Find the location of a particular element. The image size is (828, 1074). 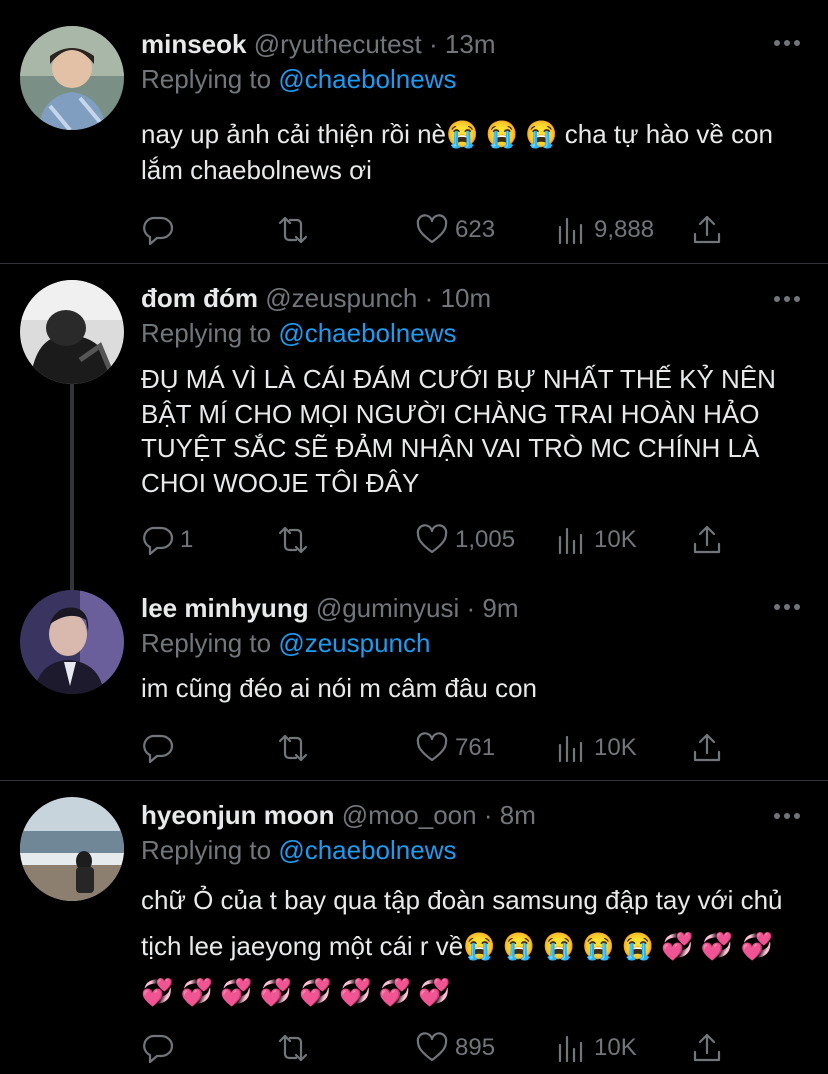

action-bar: 761 10K is located at coordinates (414, 748).